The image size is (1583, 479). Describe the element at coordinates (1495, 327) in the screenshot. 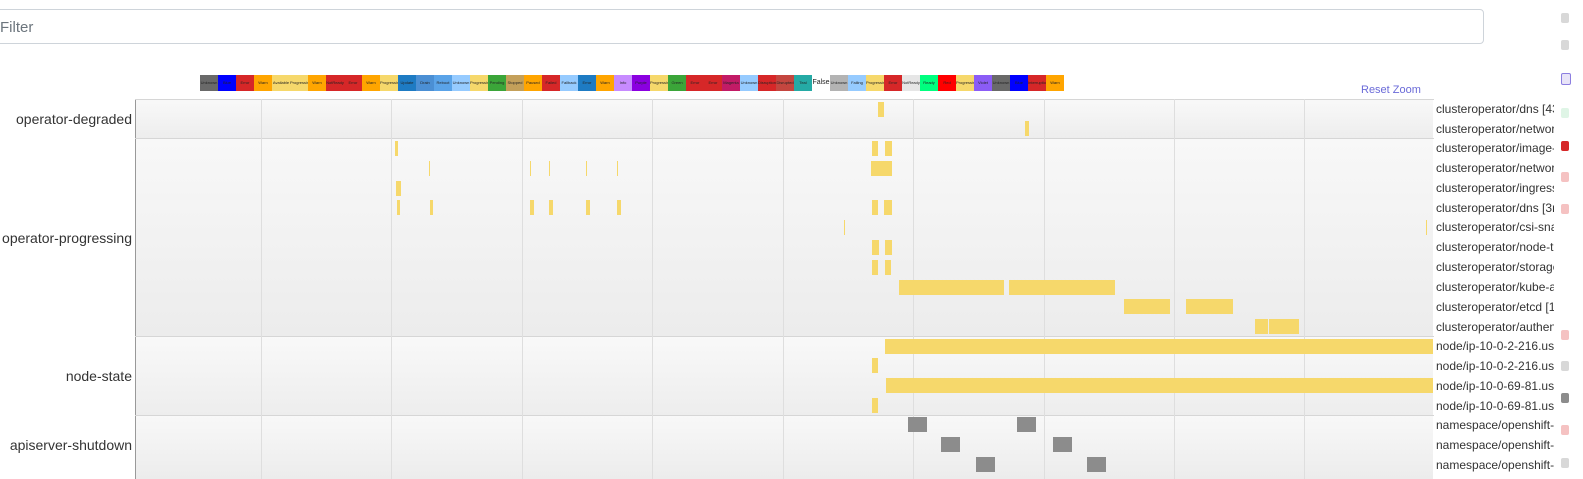

I see `row-label: clusteroperator/authentication` at that location.